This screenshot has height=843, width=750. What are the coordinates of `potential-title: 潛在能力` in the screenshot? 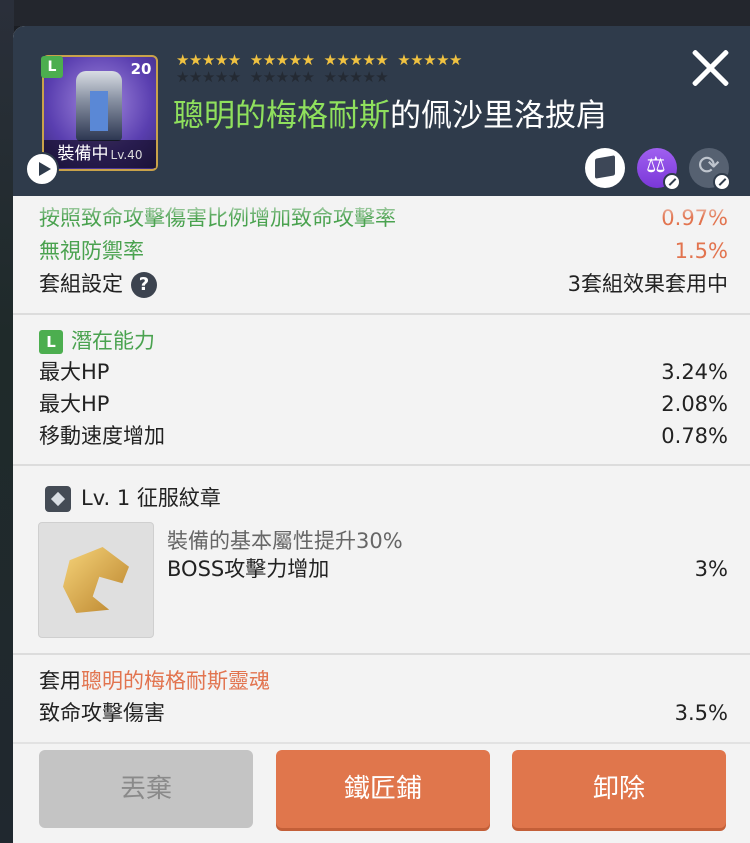 It's located at (113, 341).